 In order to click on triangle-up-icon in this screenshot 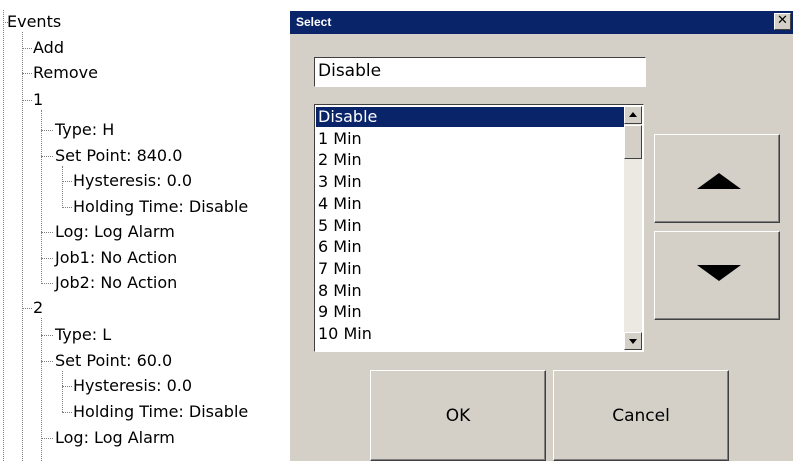, I will do `click(719, 181)`.